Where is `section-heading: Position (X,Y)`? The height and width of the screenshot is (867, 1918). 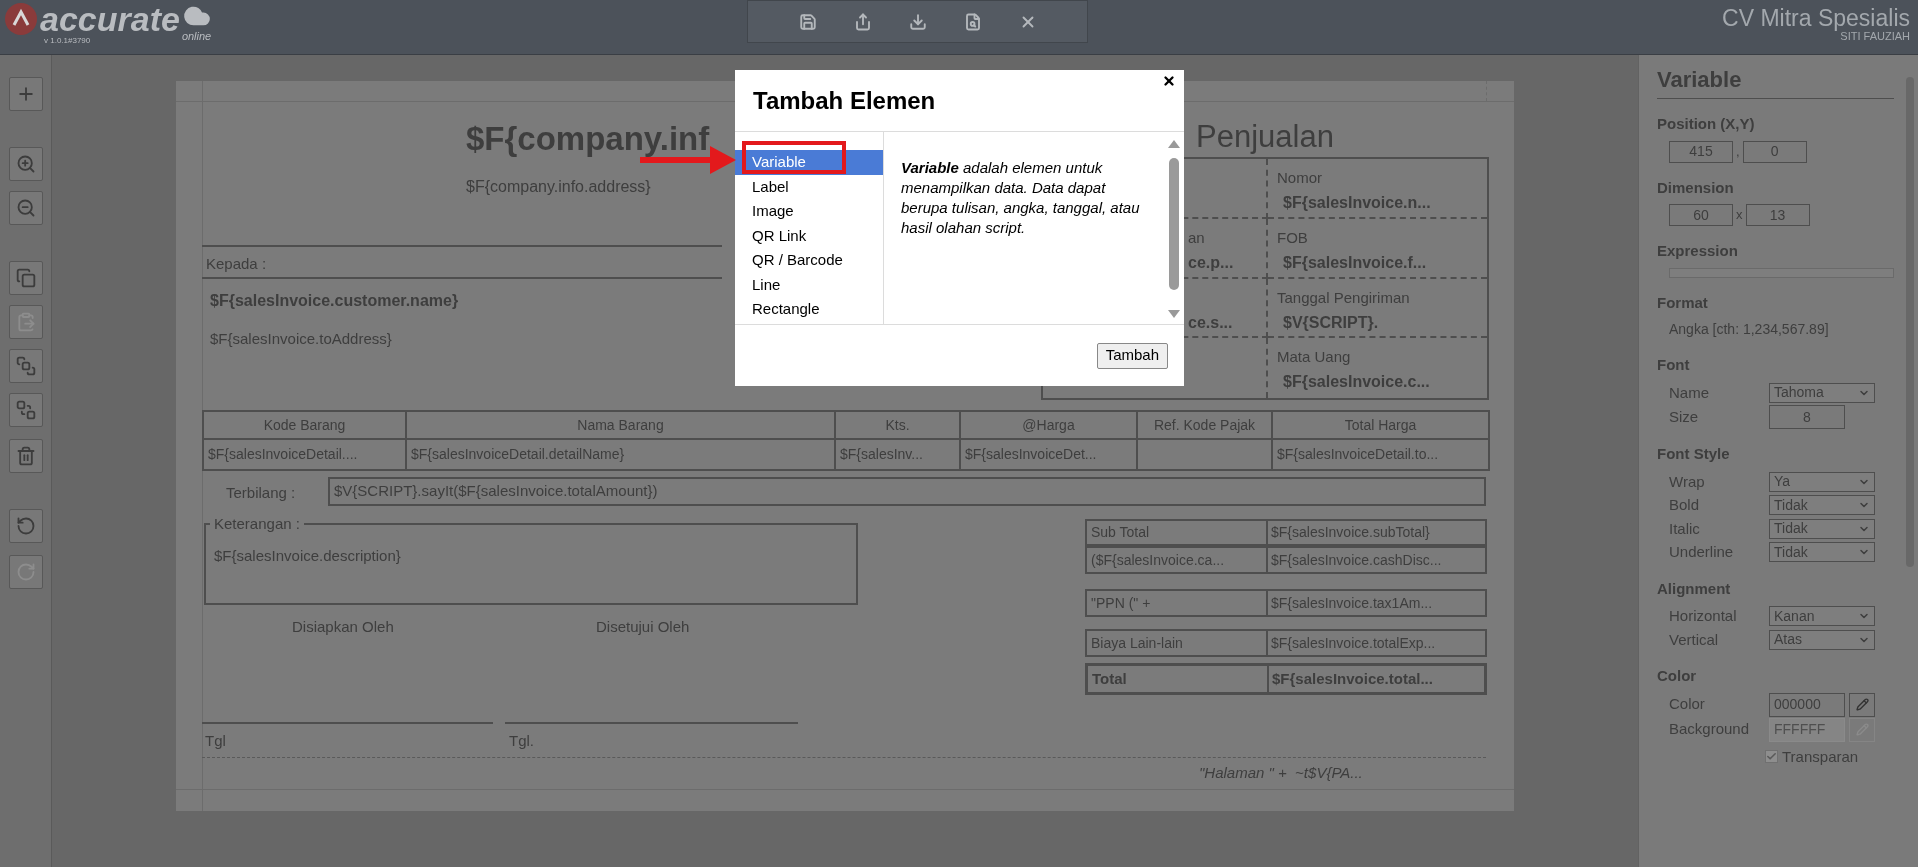
section-heading: Position (X,Y) is located at coordinates (1706, 124).